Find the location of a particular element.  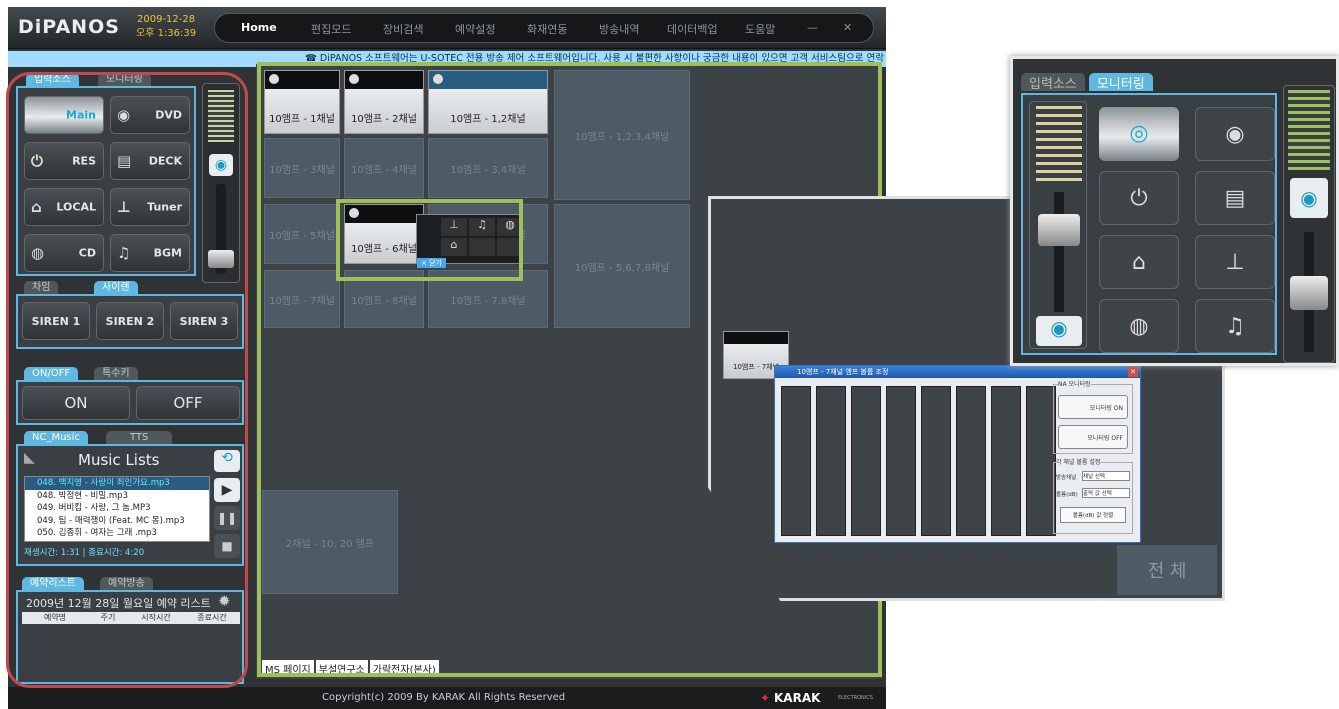

brand-name: KARAK is located at coordinates (797, 698).